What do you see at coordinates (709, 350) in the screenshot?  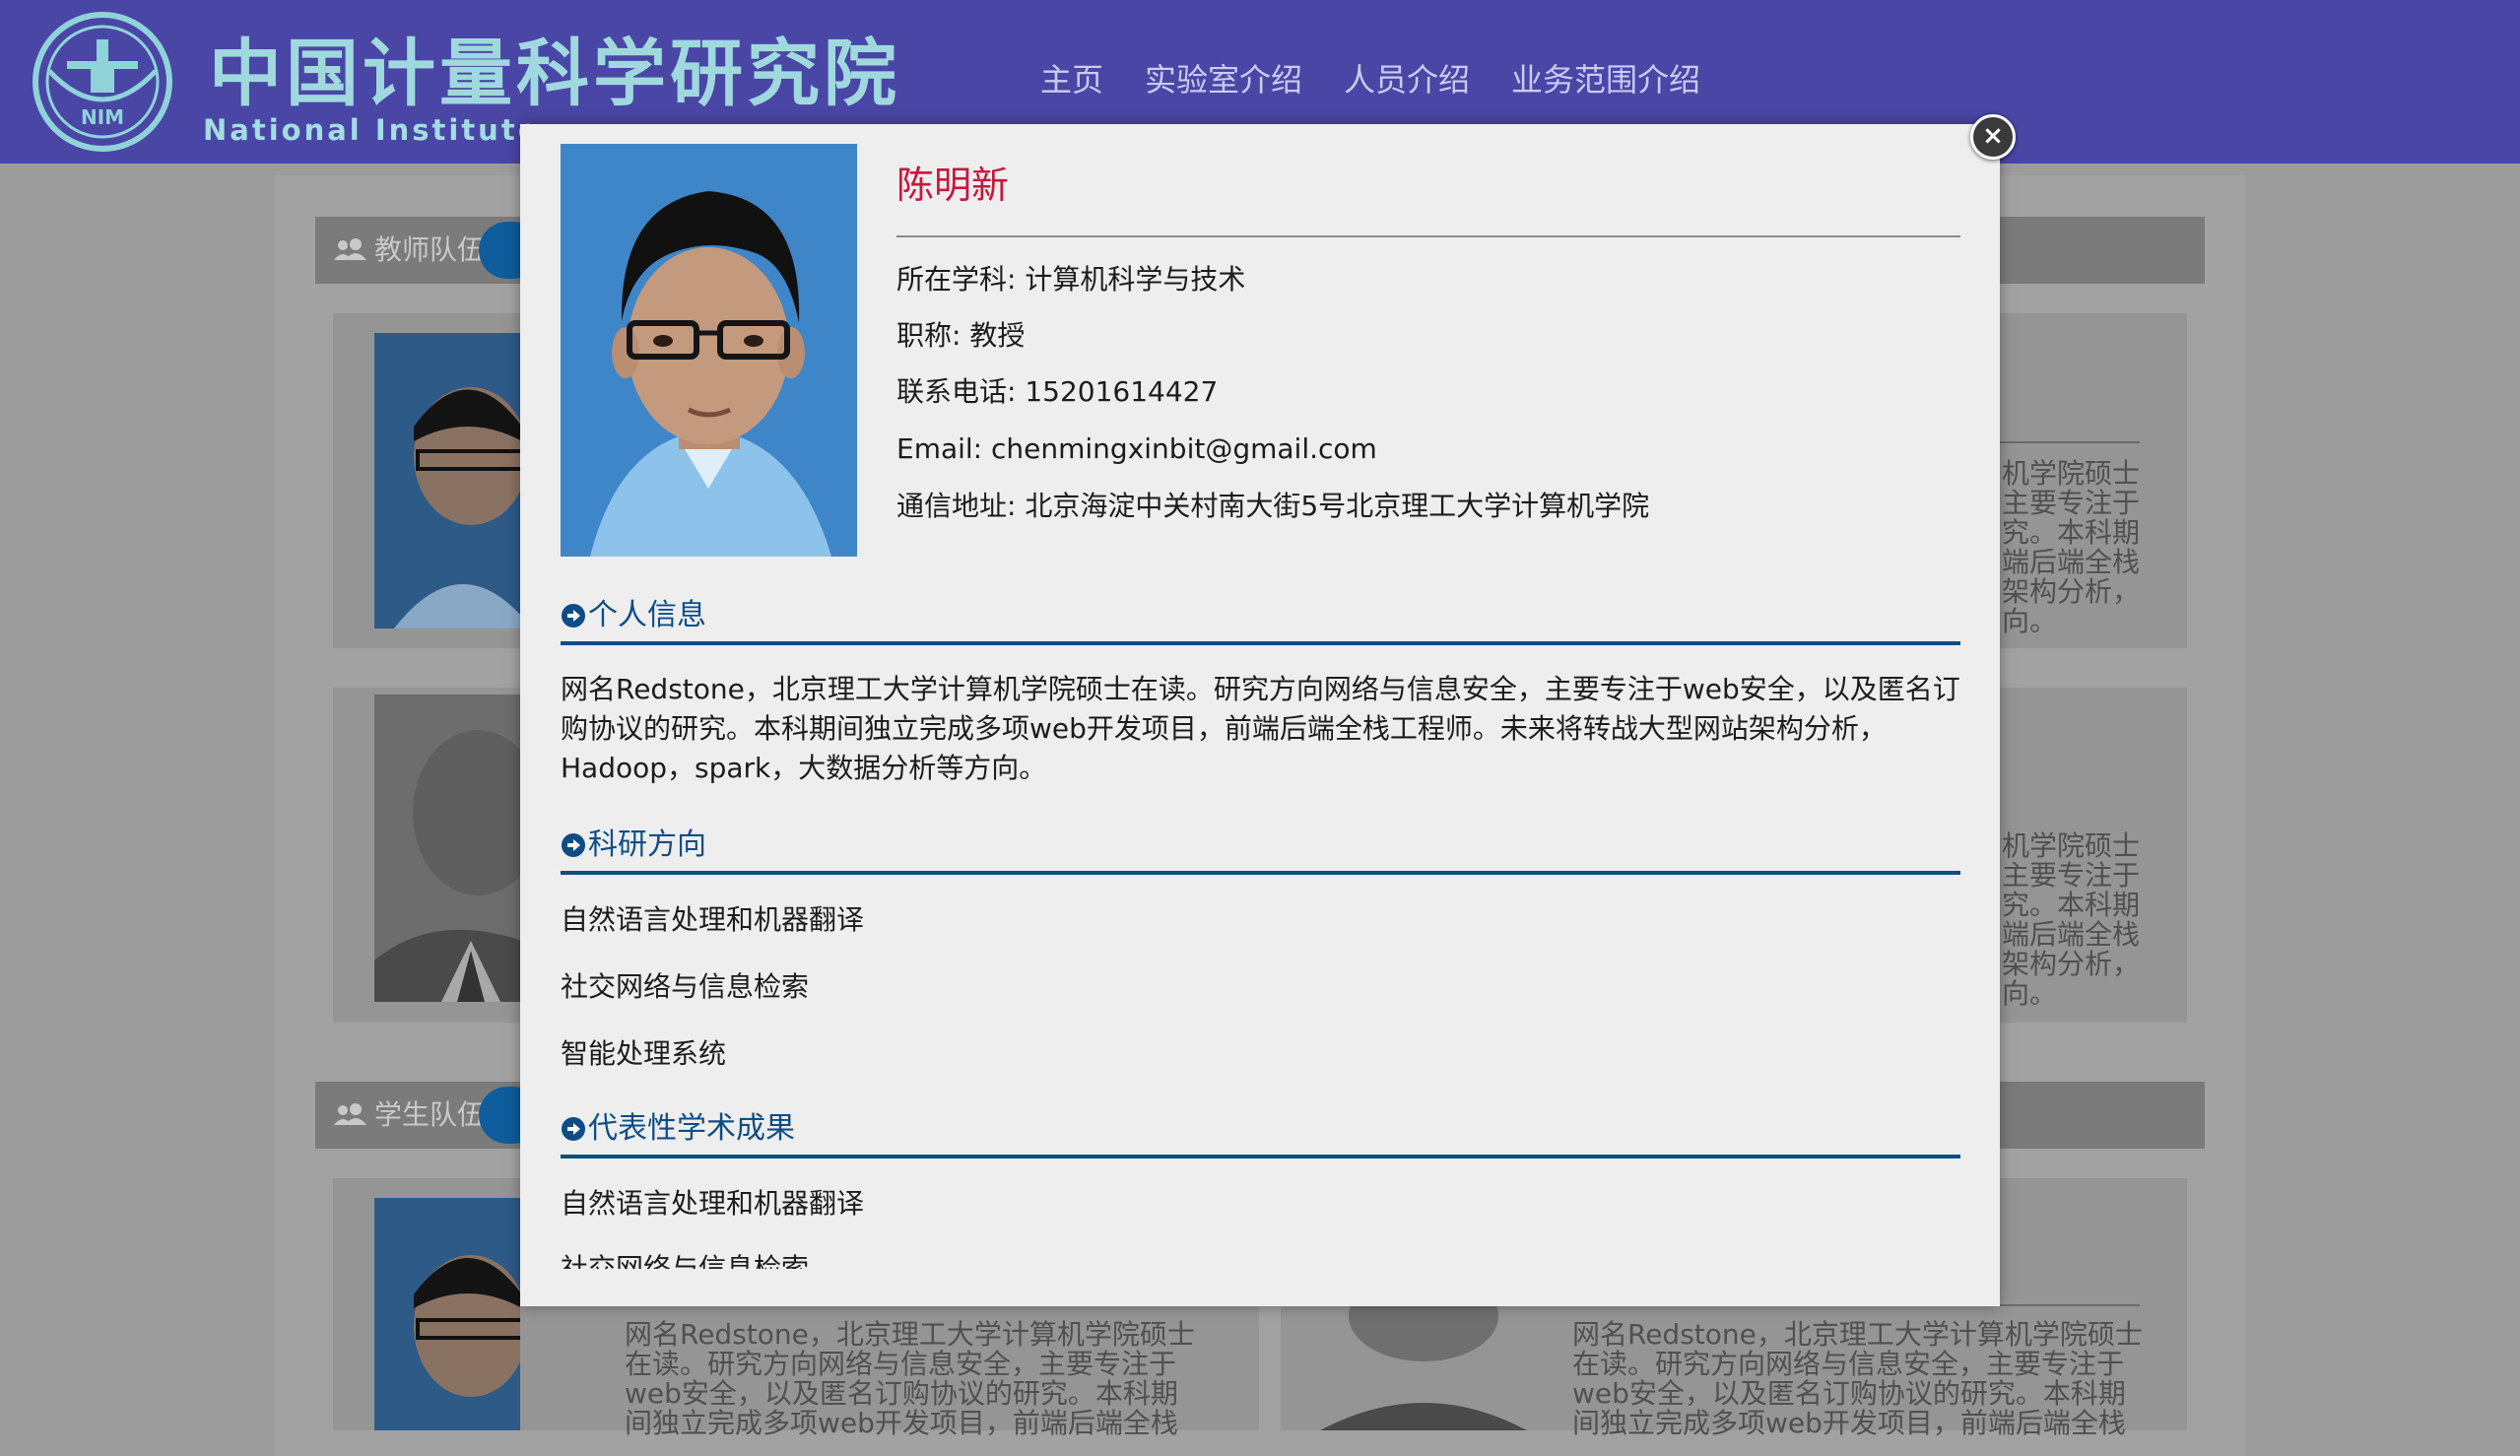 I see `profile-photo` at bounding box center [709, 350].